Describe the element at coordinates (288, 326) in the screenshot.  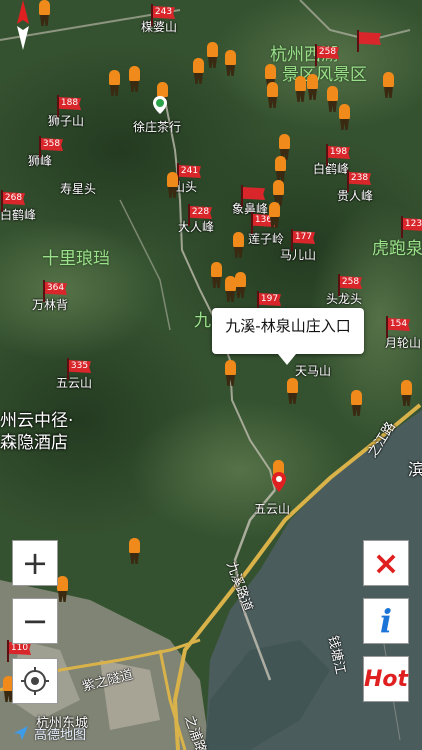
I see `callout-label: 九溪-林泉山庄入口` at that location.